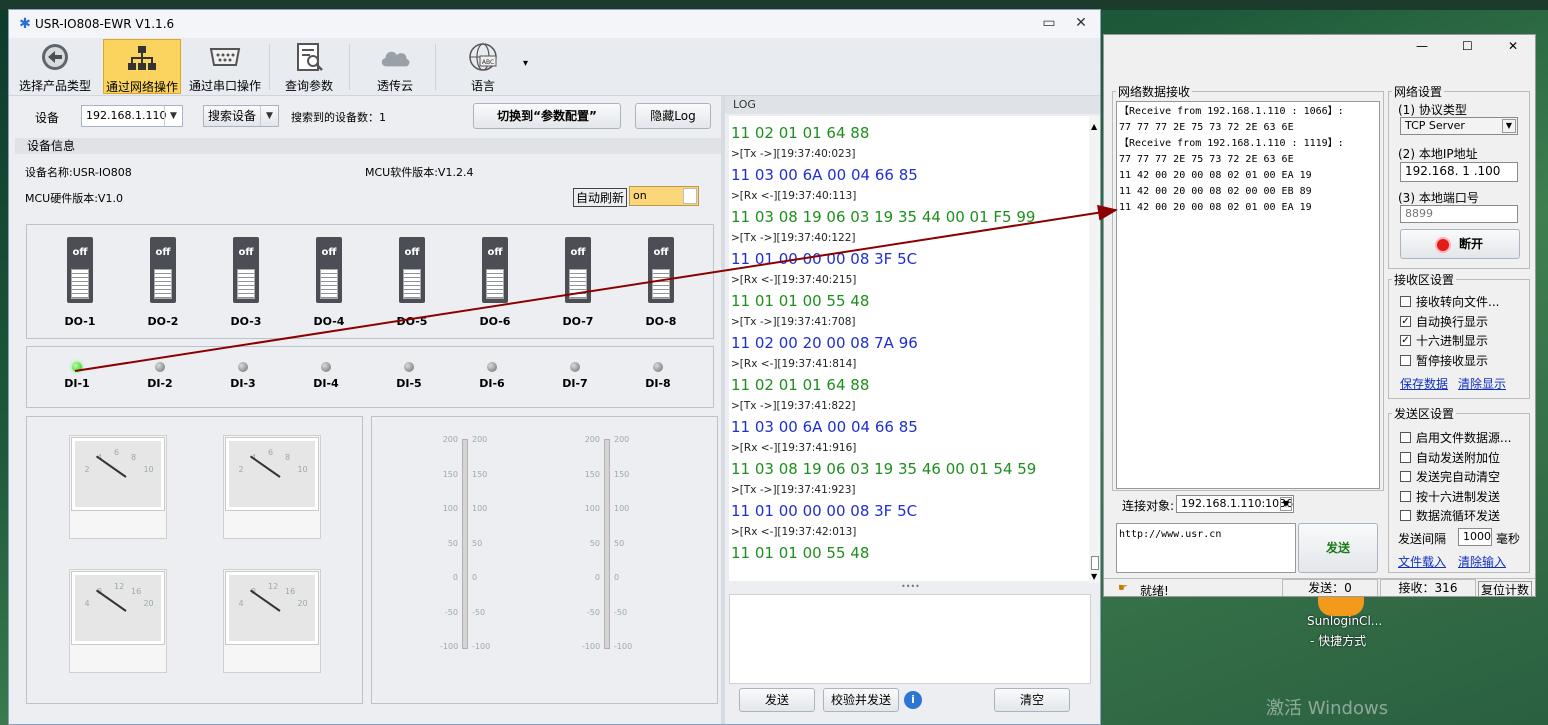  Describe the element at coordinates (1452, 360) in the screenshot. I see `option-label: 暂停接收显示` at that location.